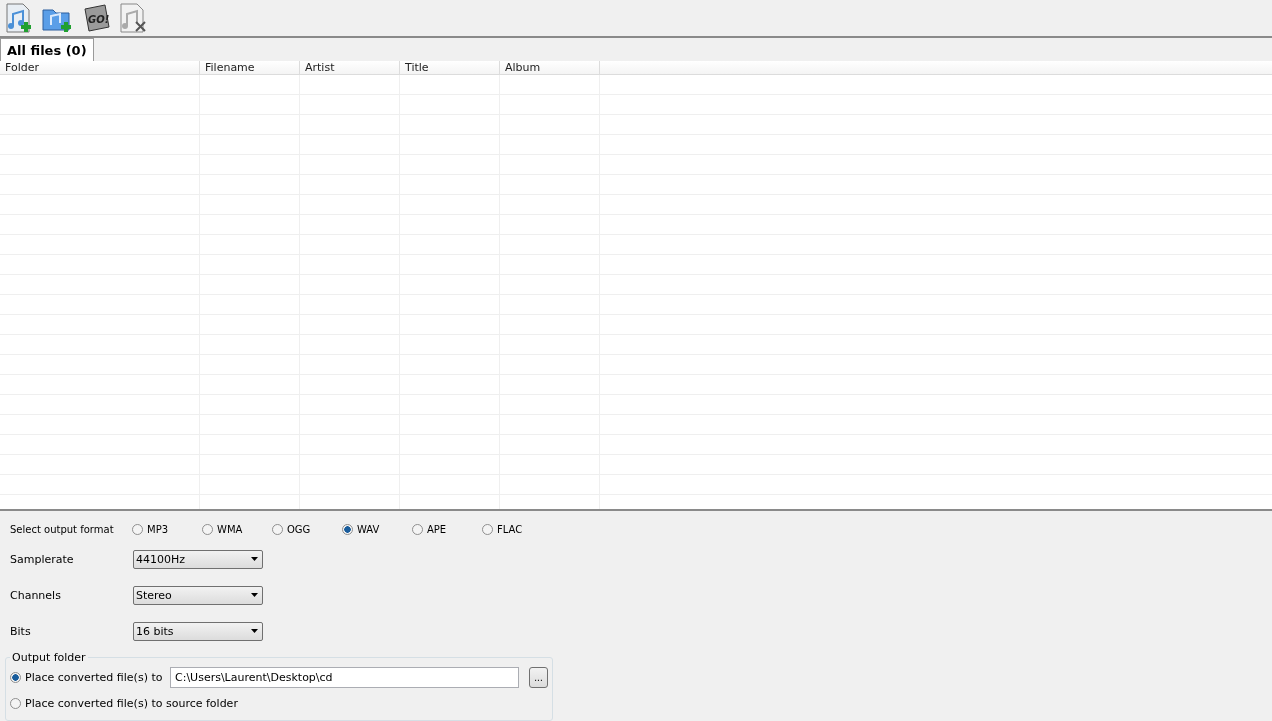 Image resolution: width=1272 pixels, height=721 pixels. Describe the element at coordinates (344, 677) in the screenshot. I see `path-field: C:\Users\Laurent\Desktop\cd` at that location.